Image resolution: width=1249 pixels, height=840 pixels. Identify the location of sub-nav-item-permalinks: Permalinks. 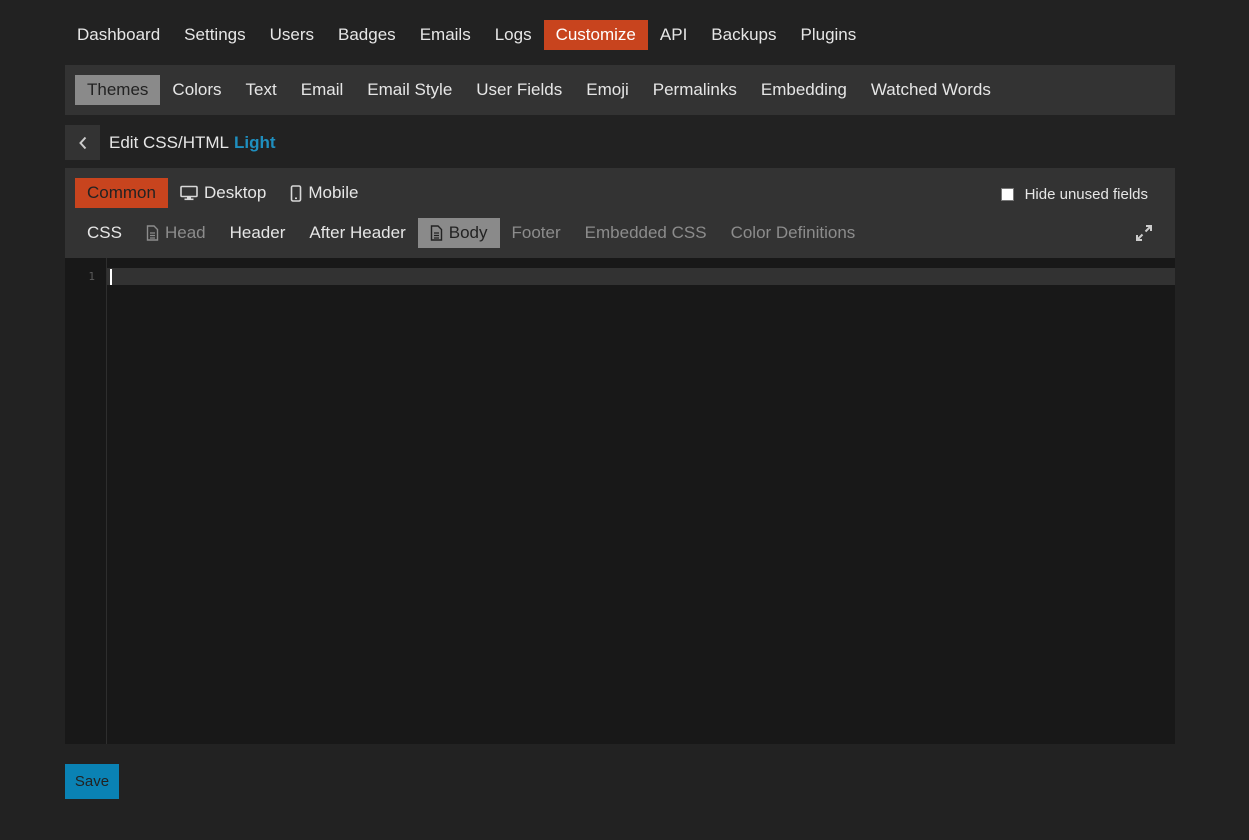
(695, 90).